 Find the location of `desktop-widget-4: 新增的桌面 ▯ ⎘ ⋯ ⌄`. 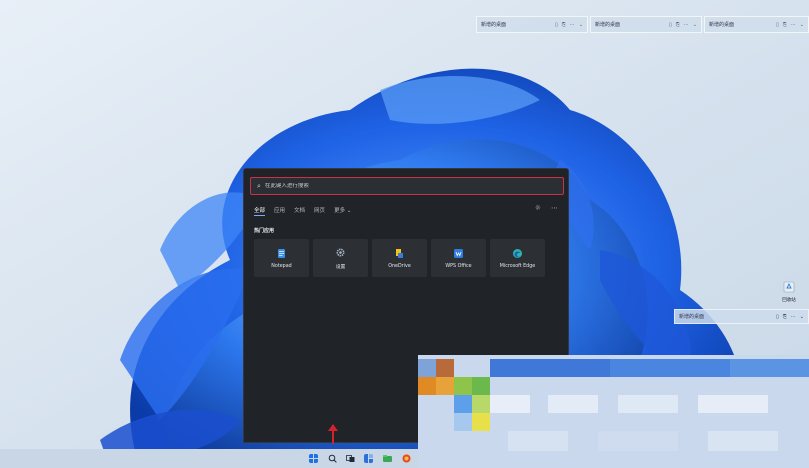

desktop-widget-4: 新增的桌面 ▯ ⎘ ⋯ ⌄ is located at coordinates (741, 316).